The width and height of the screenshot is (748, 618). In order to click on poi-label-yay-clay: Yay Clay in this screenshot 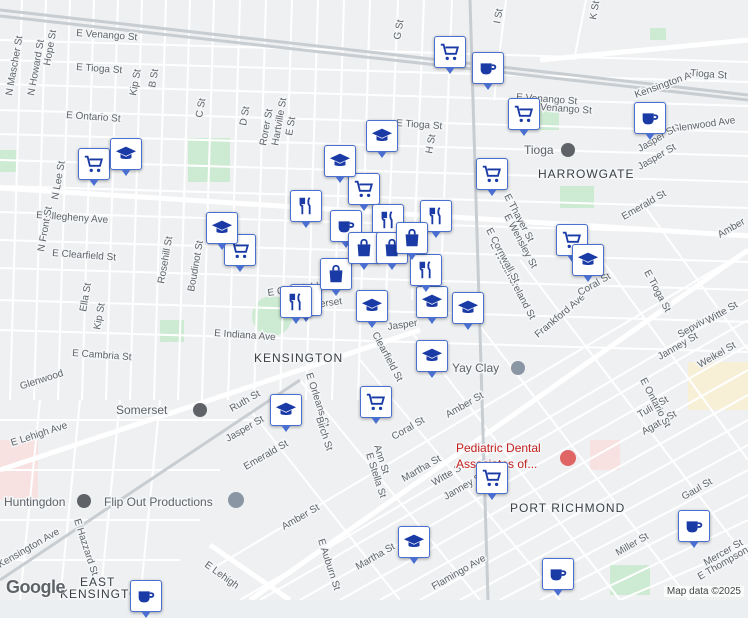, I will do `click(476, 368)`.